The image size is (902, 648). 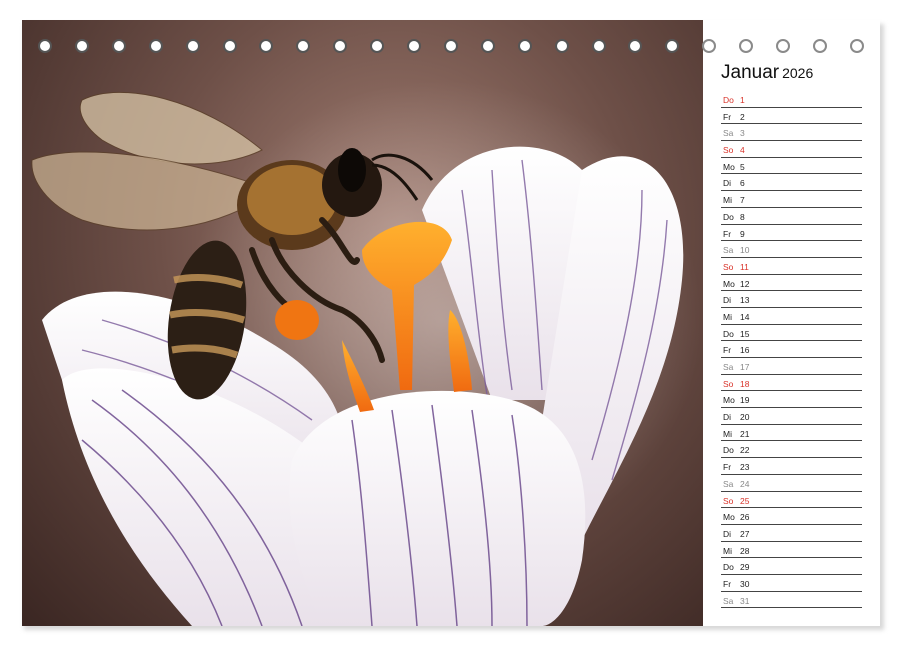 What do you see at coordinates (791, 233) in the screenshot?
I see `day-row: Fr 9` at bounding box center [791, 233].